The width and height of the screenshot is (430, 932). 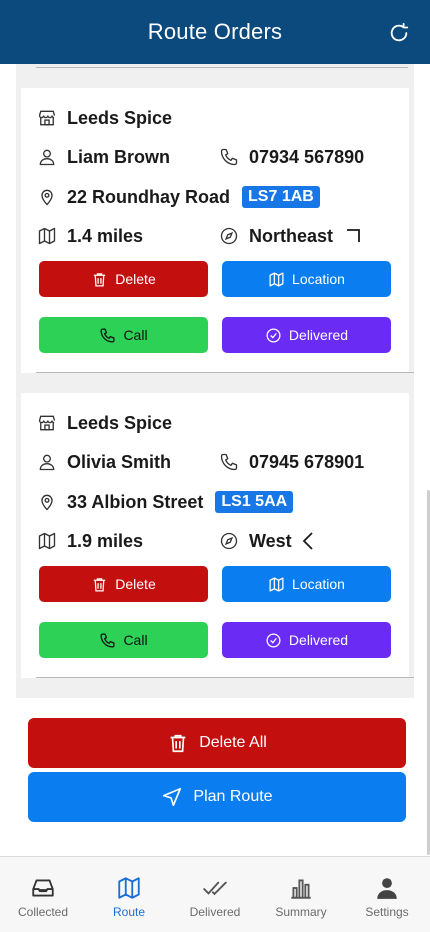 I want to click on distance-row: 1.4 miles, so click(x=90, y=236).